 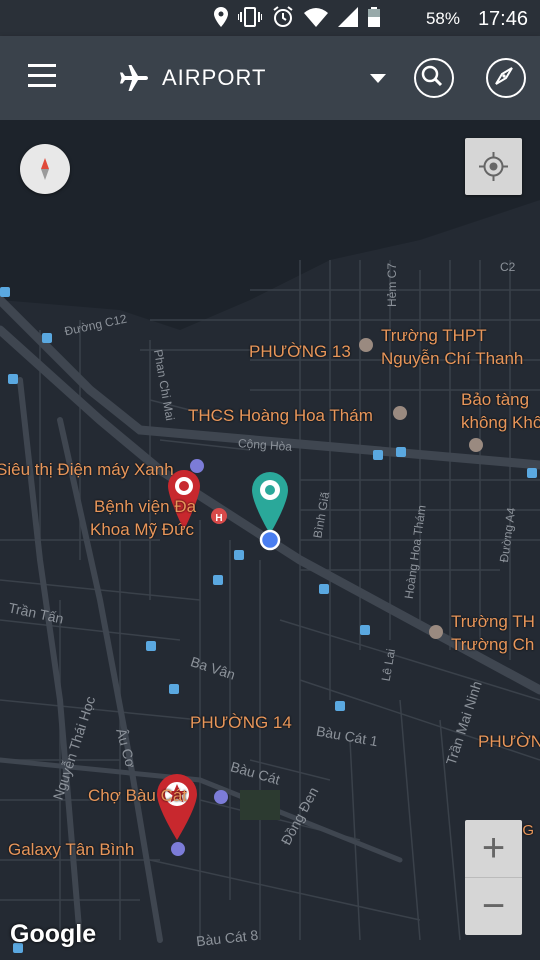 What do you see at coordinates (214, 77) in the screenshot?
I see `app-title: AIRPORT` at bounding box center [214, 77].